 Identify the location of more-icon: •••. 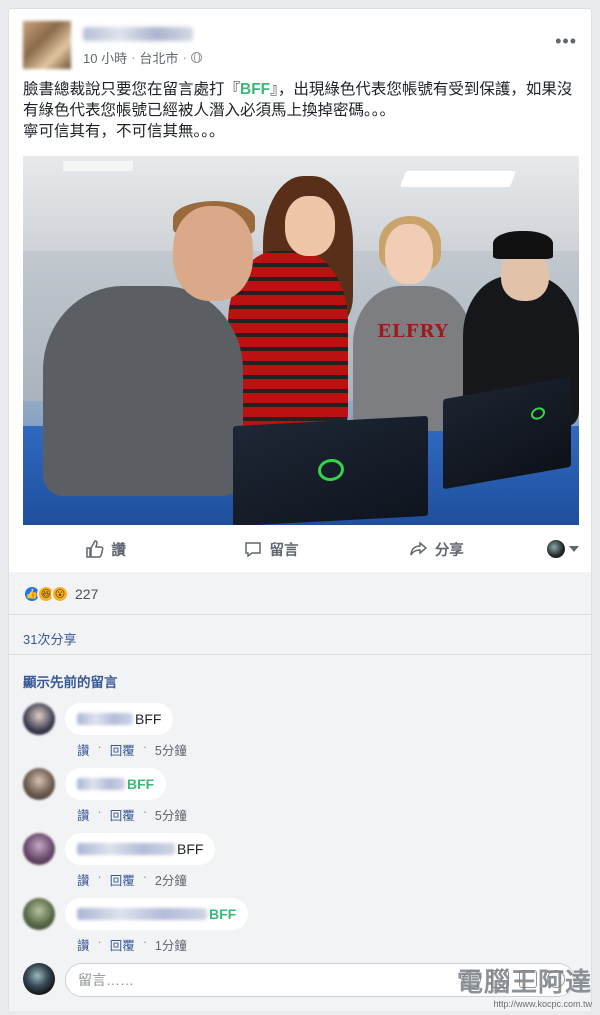
(566, 41).